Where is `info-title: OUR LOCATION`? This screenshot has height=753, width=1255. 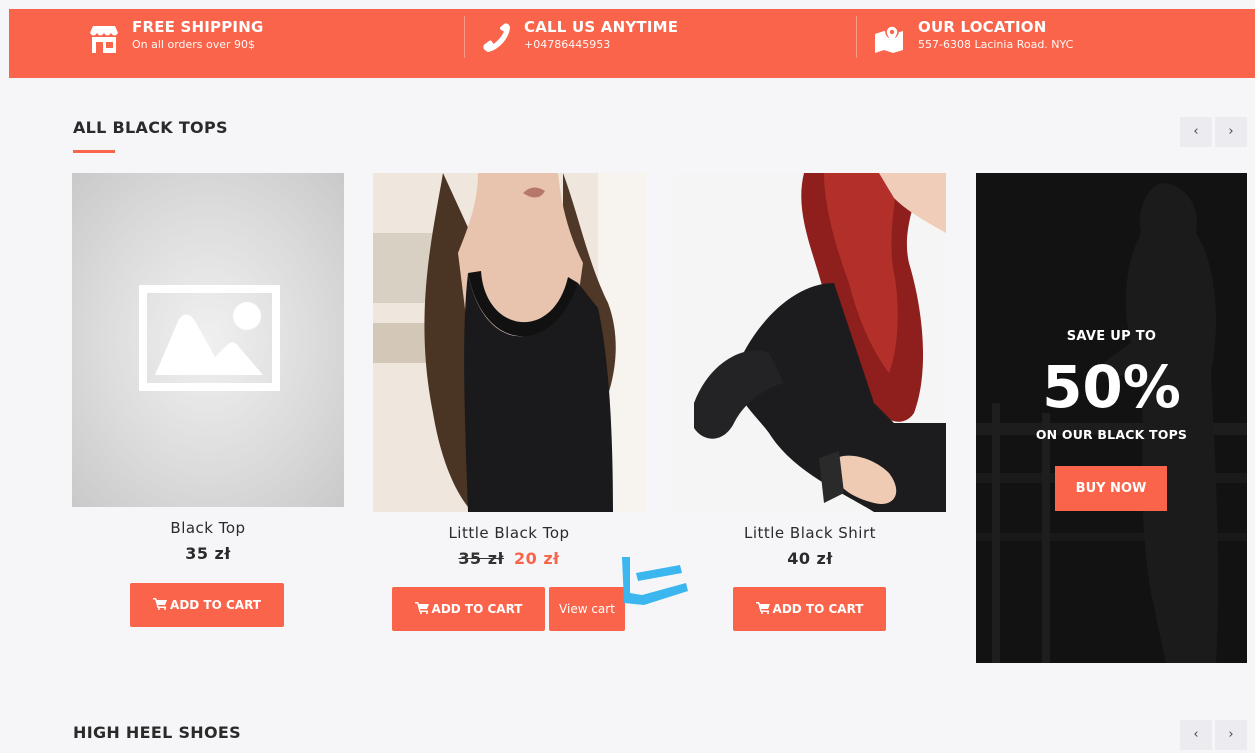 info-title: OUR LOCATION is located at coordinates (982, 27).